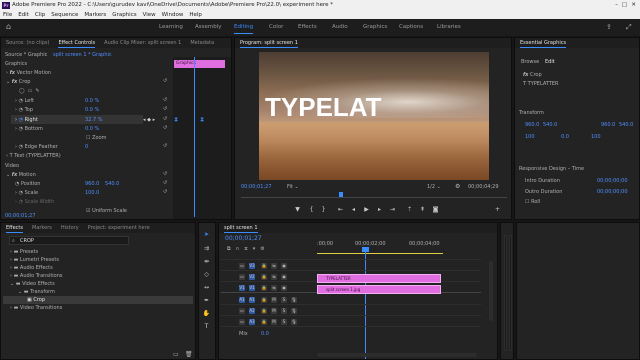 Image resolution: width=640 pixels, height=360 pixels. I want to click on add-keyframe-icon: ◆, so click(149, 120).